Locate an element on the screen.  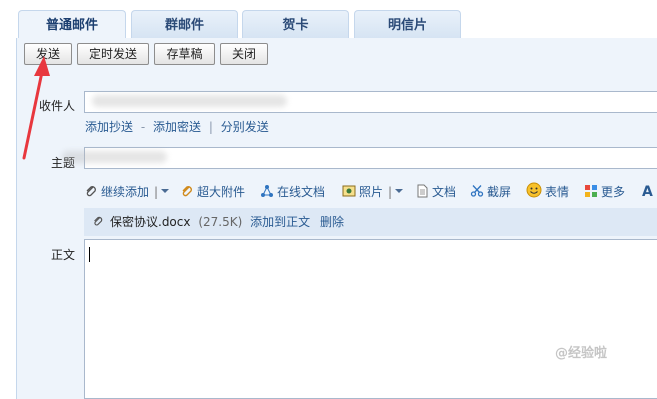
more-label: 更多 is located at coordinates (613, 192).